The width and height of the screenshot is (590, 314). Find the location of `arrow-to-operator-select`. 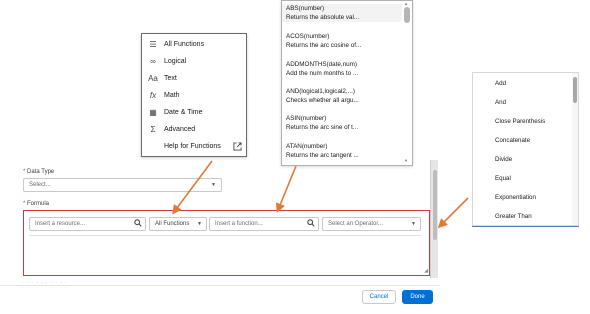

arrow-to-operator-select is located at coordinates (453, 213).